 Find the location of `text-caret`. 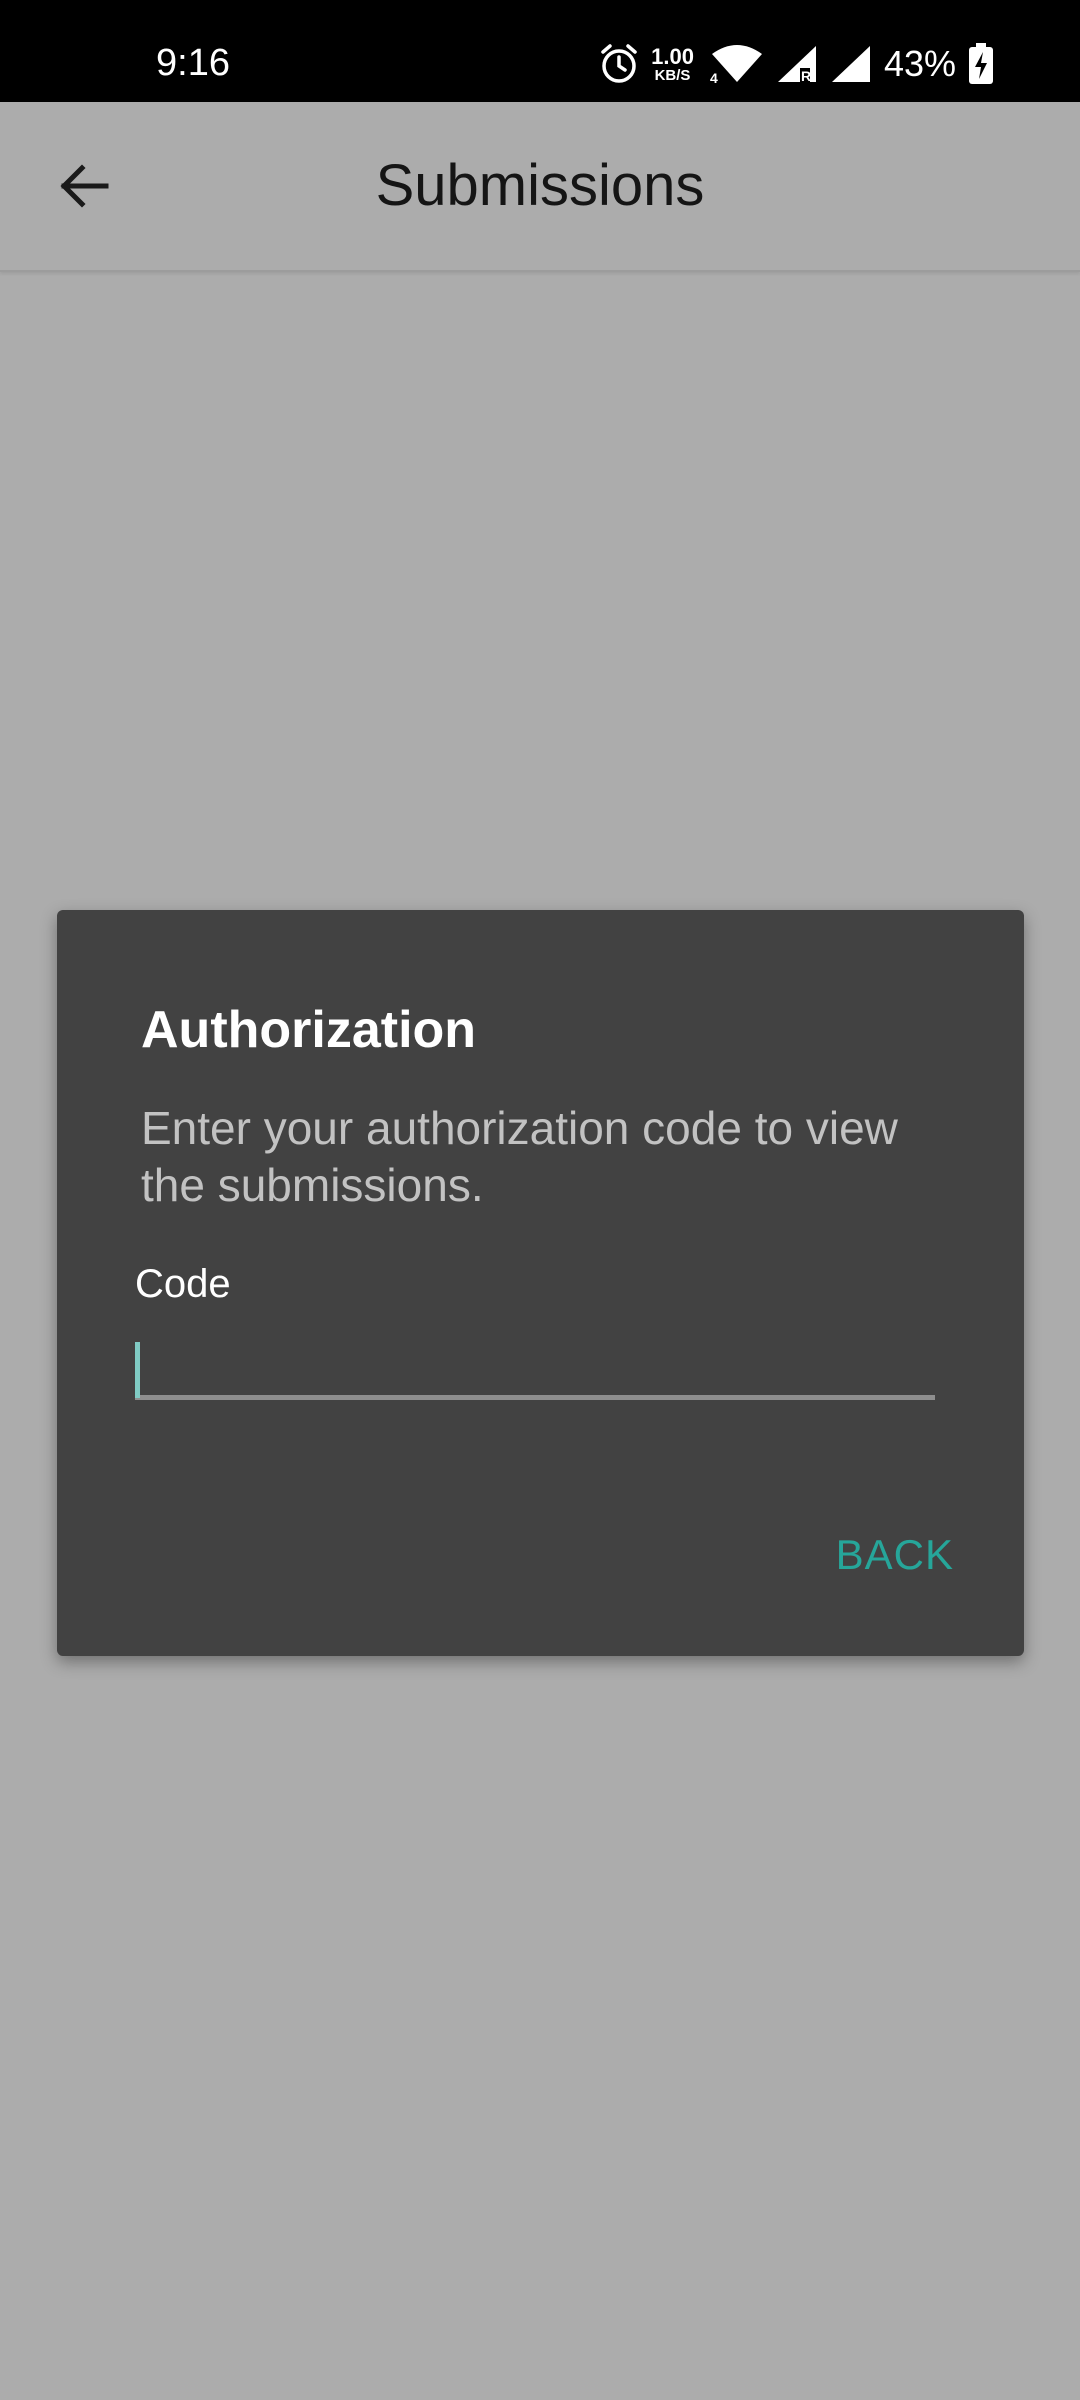

text-caret is located at coordinates (137, 1370).